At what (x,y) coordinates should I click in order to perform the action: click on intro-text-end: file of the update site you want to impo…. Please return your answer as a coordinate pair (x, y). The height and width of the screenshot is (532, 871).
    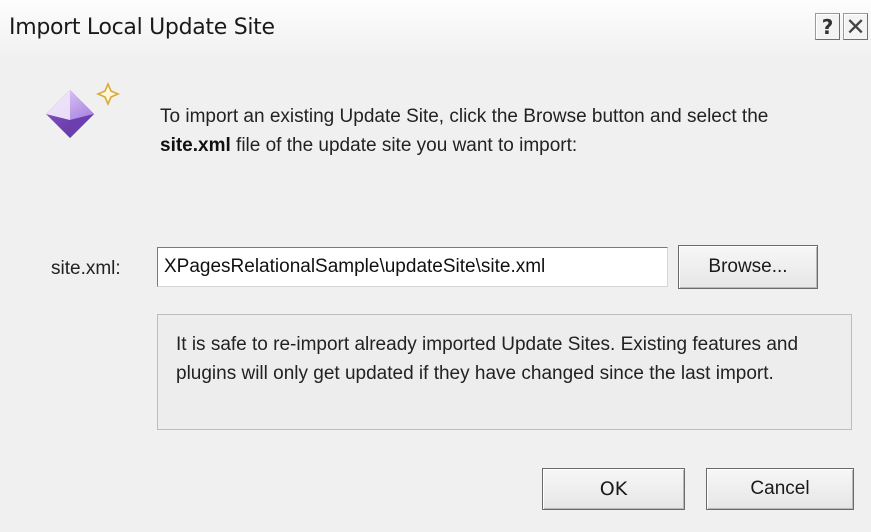
    Looking at the image, I should click on (404, 145).